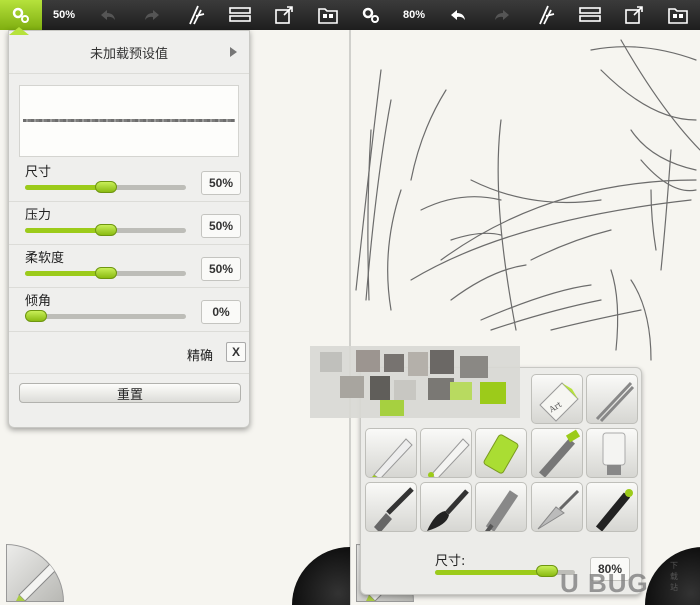 The height and width of the screenshot is (605, 700). Describe the element at coordinates (559, 402) in the screenshot. I see `sticker-icon: Art` at that location.